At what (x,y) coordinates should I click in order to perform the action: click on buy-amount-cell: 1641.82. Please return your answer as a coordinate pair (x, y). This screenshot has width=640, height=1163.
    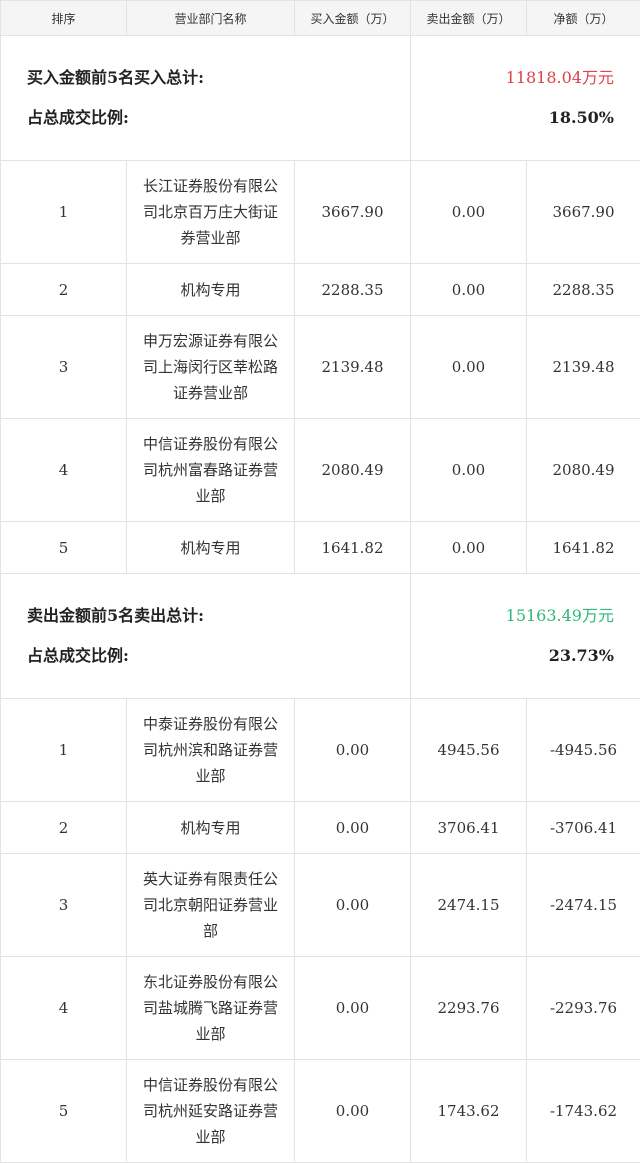
    Looking at the image, I should click on (353, 548).